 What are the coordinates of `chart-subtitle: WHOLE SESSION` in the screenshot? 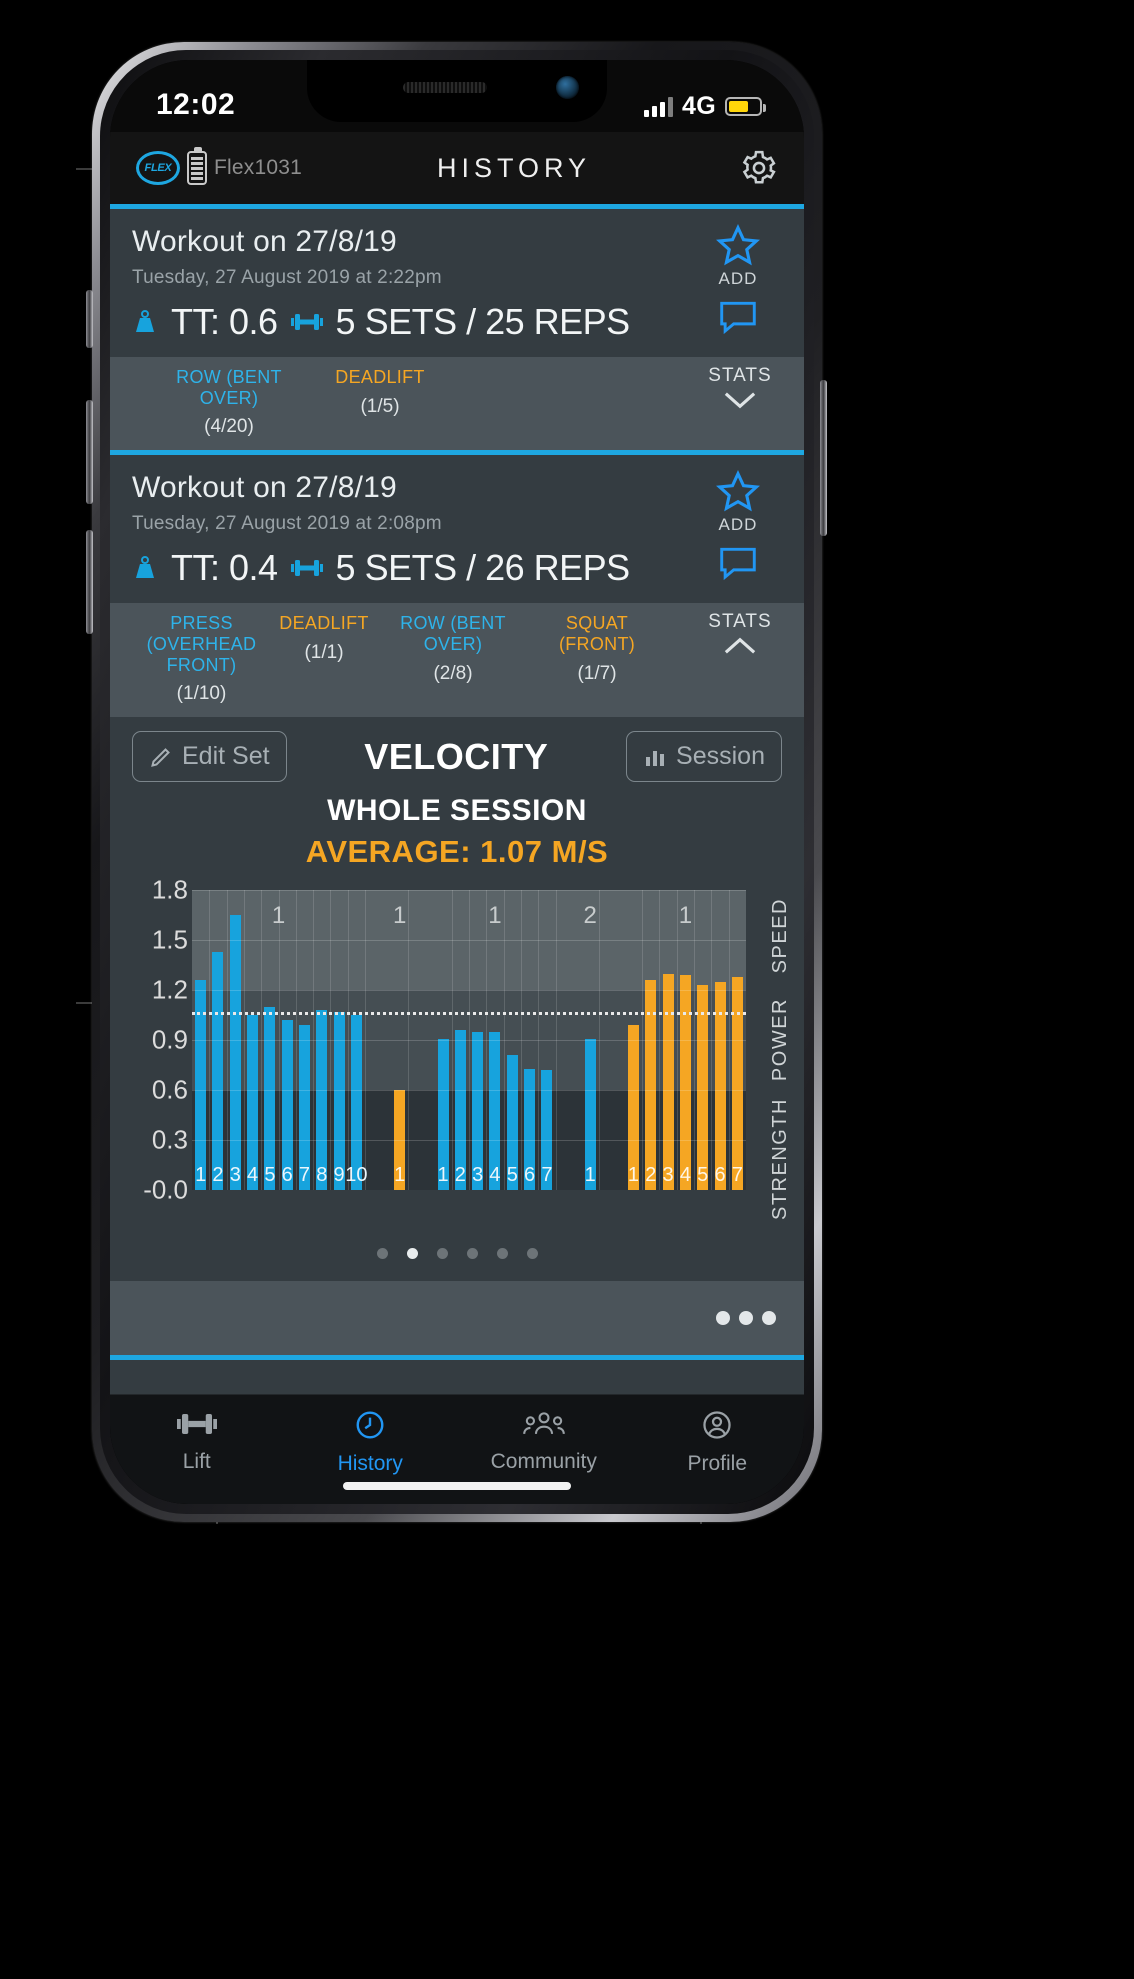 It's located at (457, 811).